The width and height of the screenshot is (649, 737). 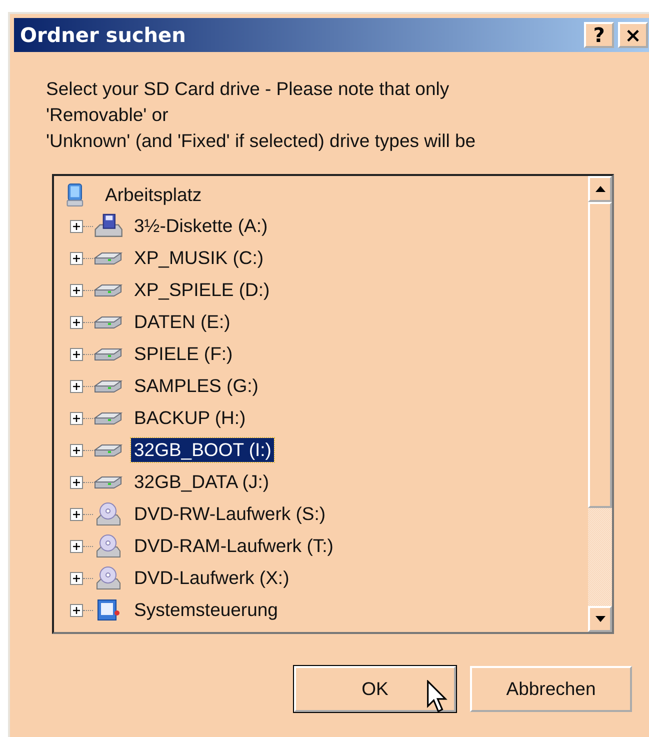 What do you see at coordinates (201, 226) in the screenshot?
I see `tree-item: 3½-Diskette (A:)` at bounding box center [201, 226].